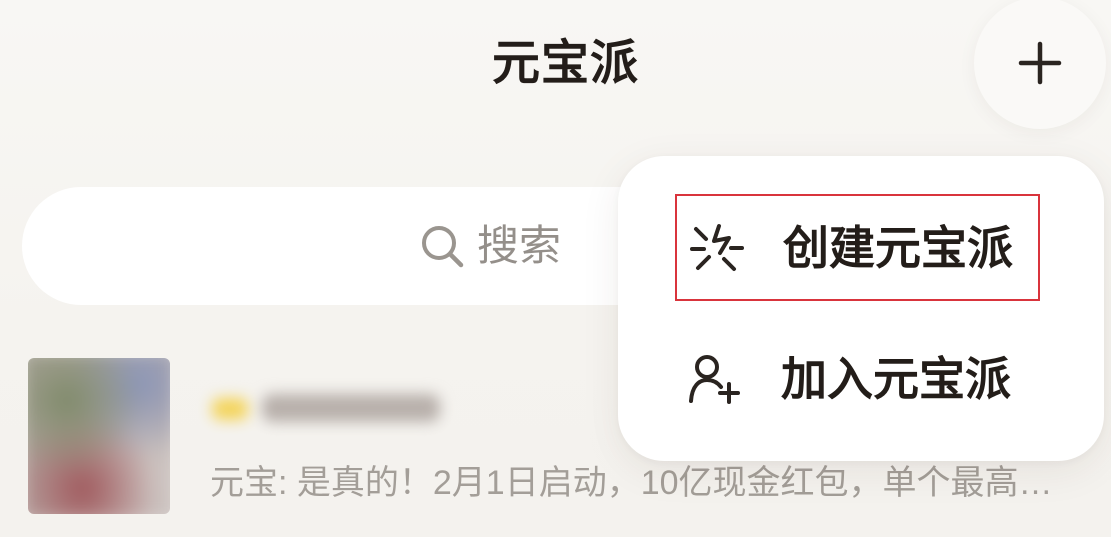 This screenshot has height=537, width=1111. I want to click on search-content: 搜索, so click(490, 246).